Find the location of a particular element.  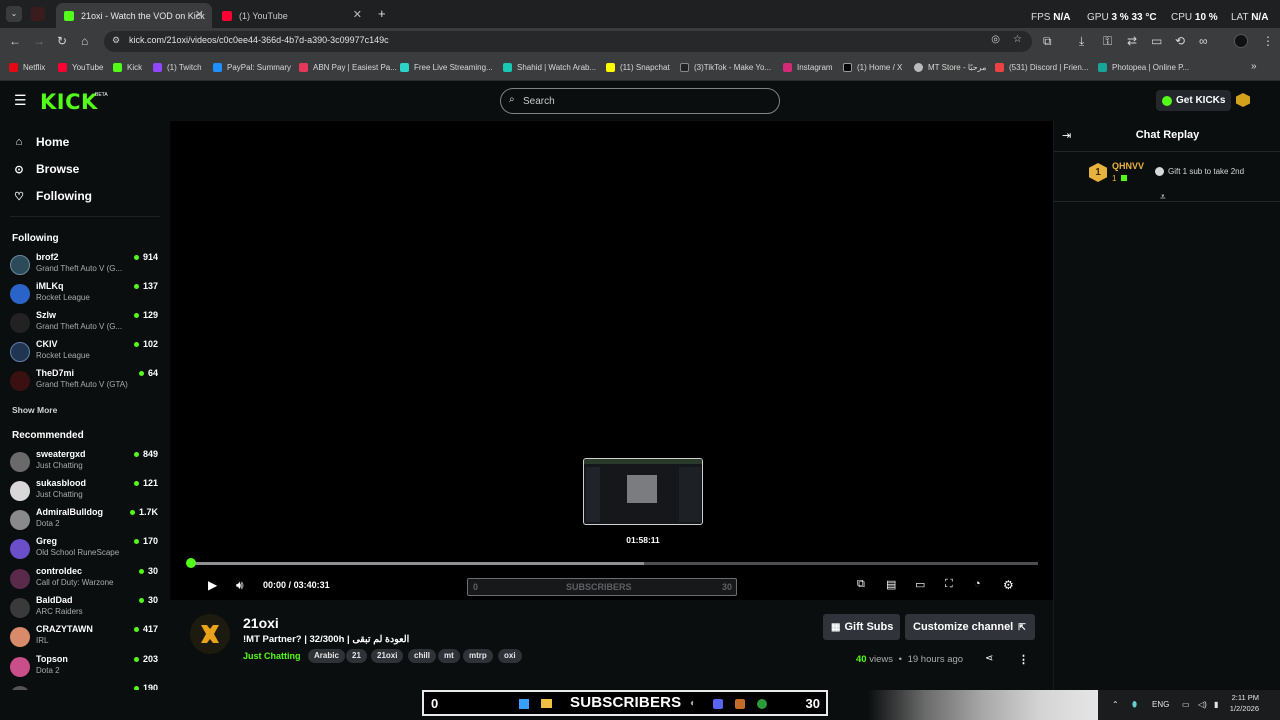

share-icon: ⋖ is located at coordinates (989, 658).